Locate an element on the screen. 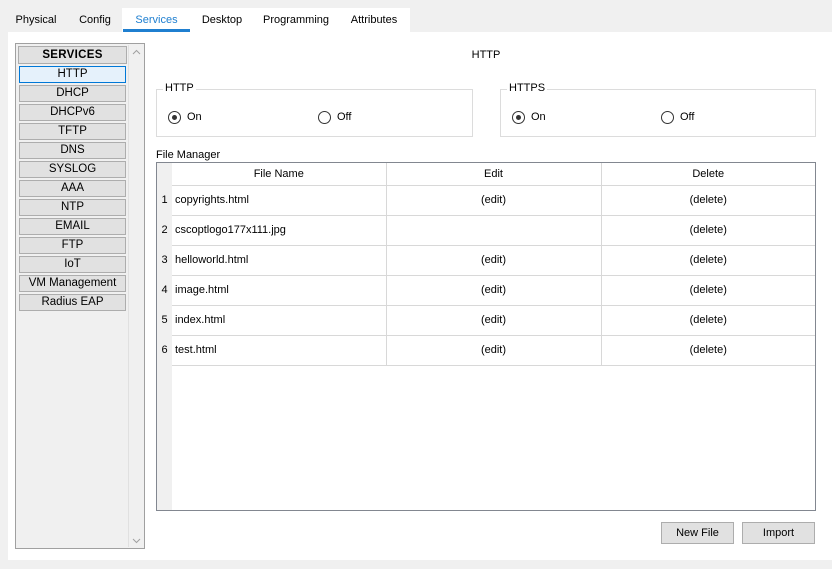 This screenshot has height=569, width=832. http-group-label: HTTP is located at coordinates (179, 88).